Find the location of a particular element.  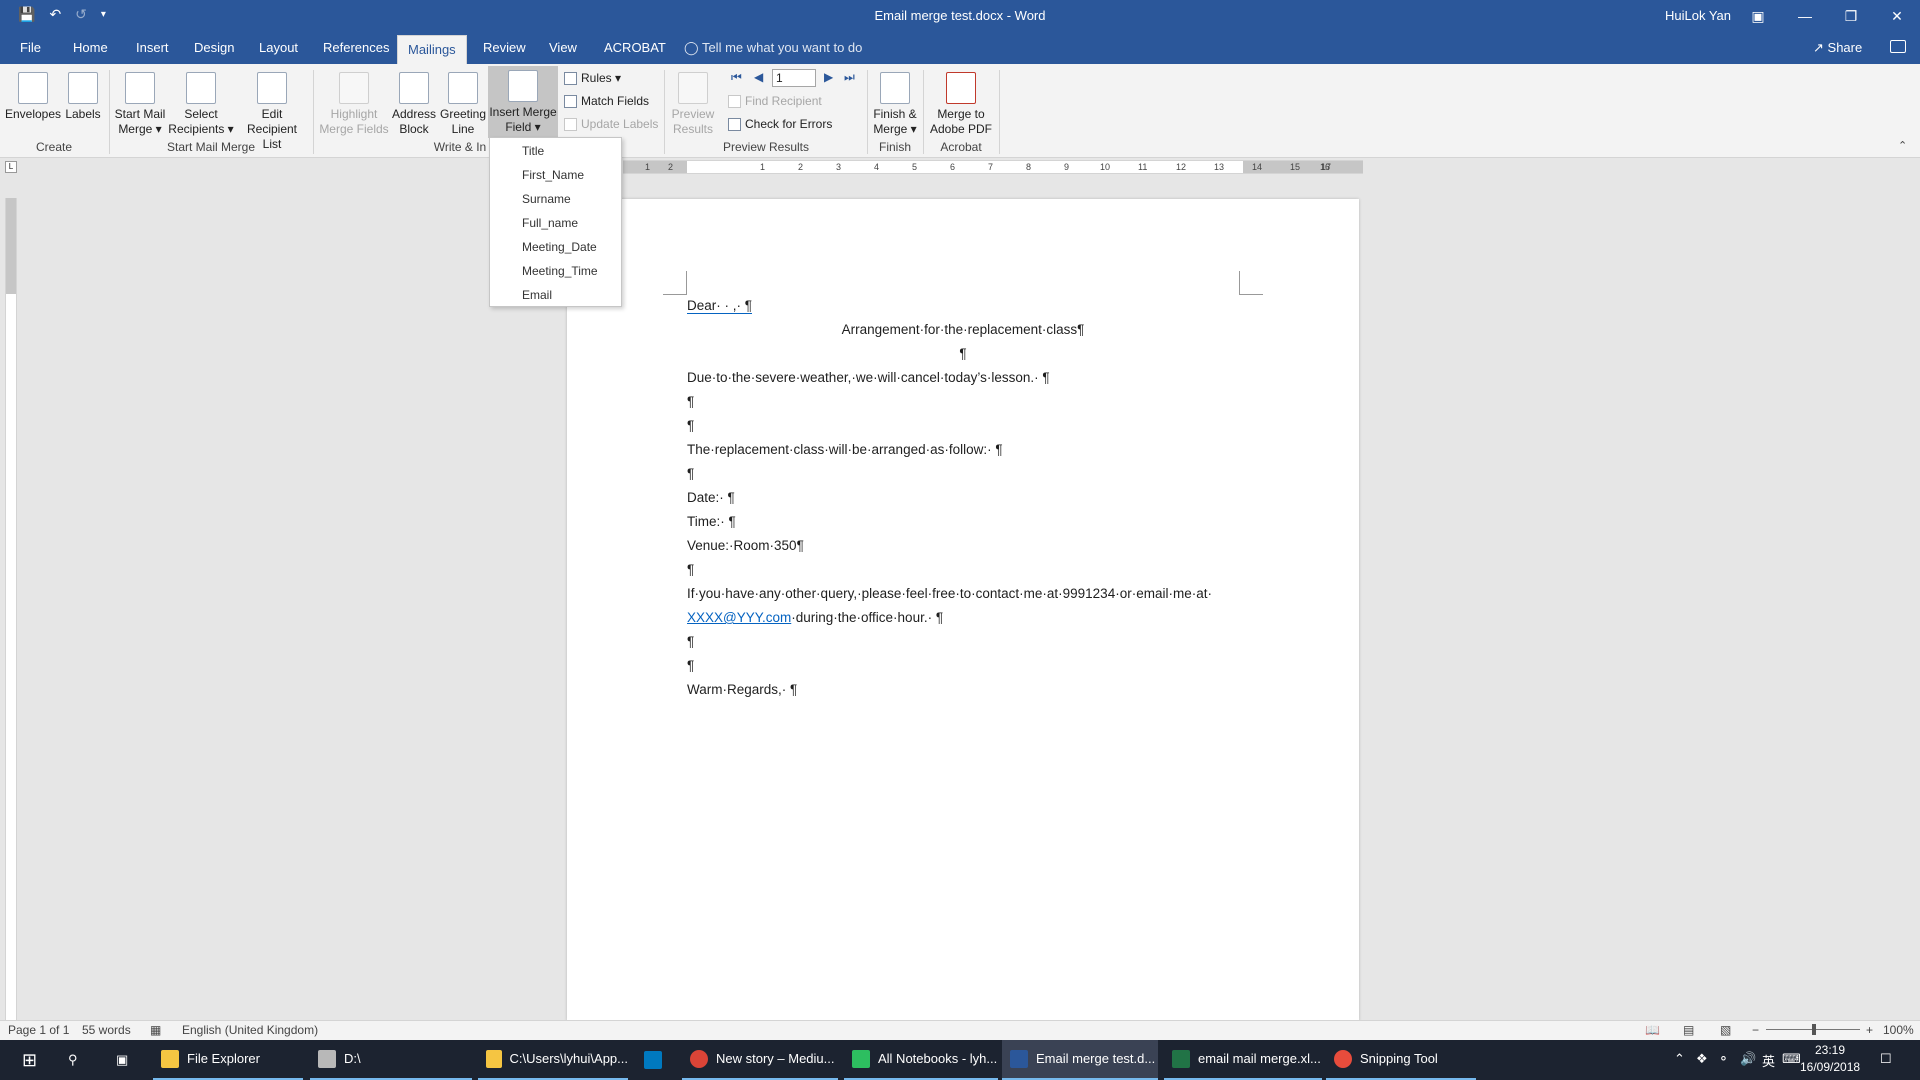

update-labels-button: Update Labels is located at coordinates (611, 124).